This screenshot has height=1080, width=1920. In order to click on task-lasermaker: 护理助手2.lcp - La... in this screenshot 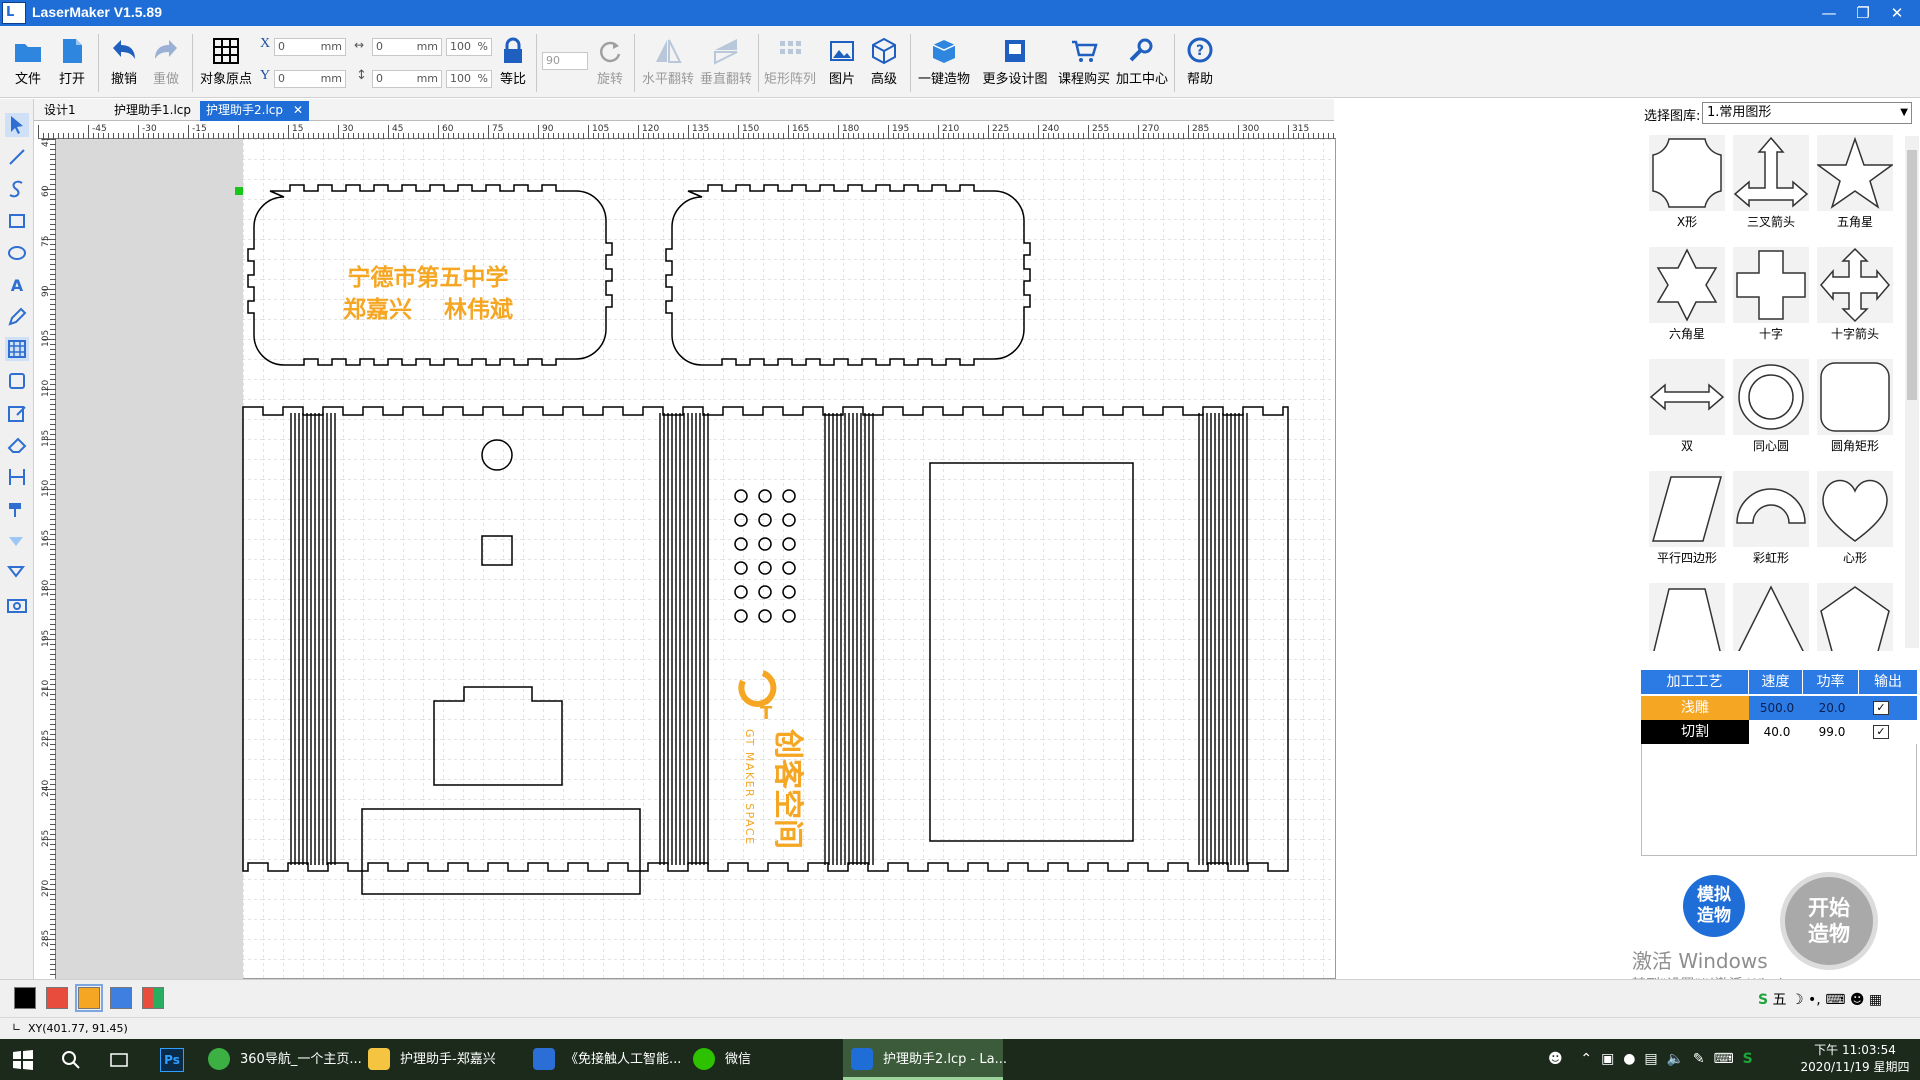, I will do `click(925, 1059)`.